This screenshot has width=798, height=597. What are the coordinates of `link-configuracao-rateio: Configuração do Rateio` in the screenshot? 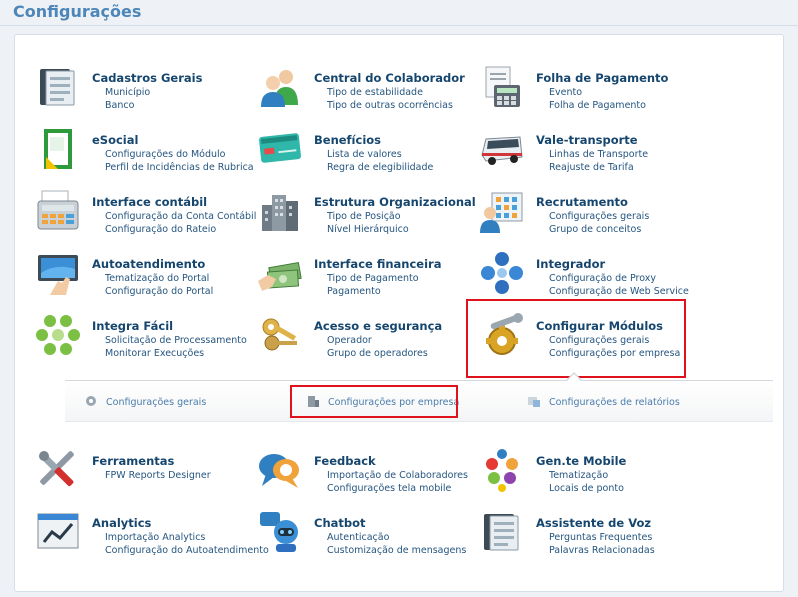 It's located at (160, 229).